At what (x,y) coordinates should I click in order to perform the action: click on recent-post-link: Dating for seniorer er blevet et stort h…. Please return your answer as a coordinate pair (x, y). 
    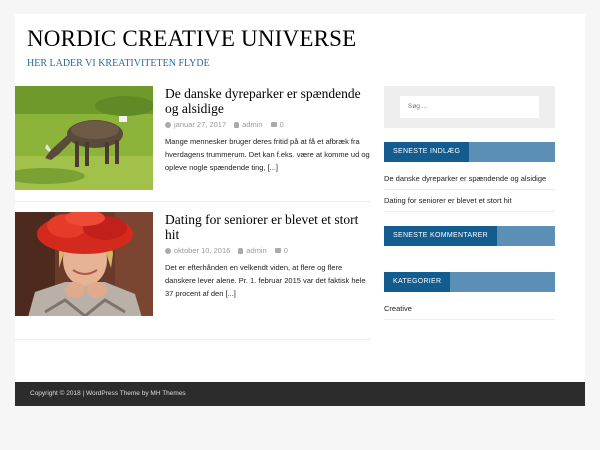
    Looking at the image, I should click on (469, 203).